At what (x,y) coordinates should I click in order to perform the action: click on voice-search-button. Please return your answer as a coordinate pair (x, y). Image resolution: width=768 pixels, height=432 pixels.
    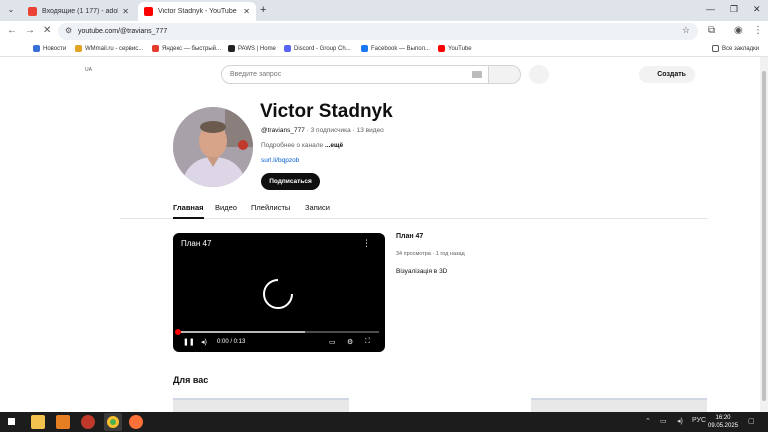
    Looking at the image, I should click on (539, 74).